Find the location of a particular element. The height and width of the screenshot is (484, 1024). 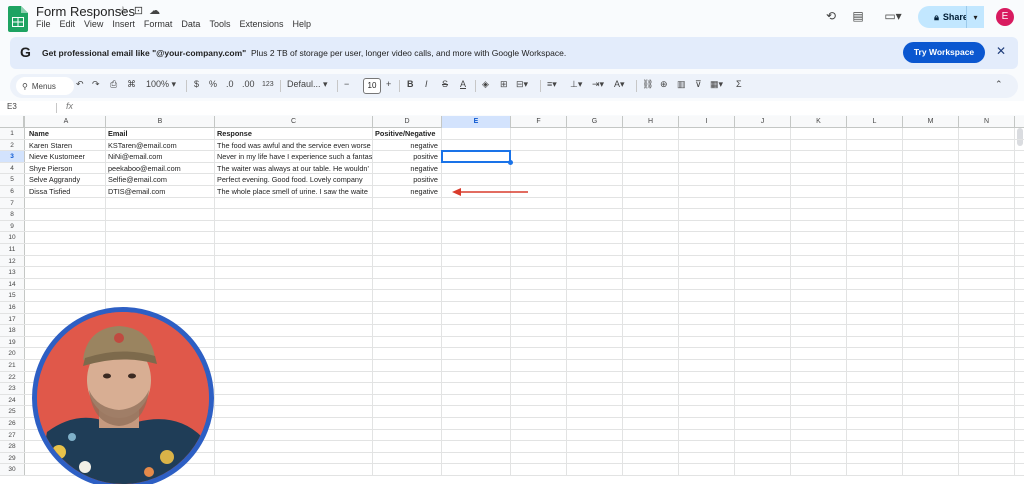

cell-g6 is located at coordinates (595, 191).